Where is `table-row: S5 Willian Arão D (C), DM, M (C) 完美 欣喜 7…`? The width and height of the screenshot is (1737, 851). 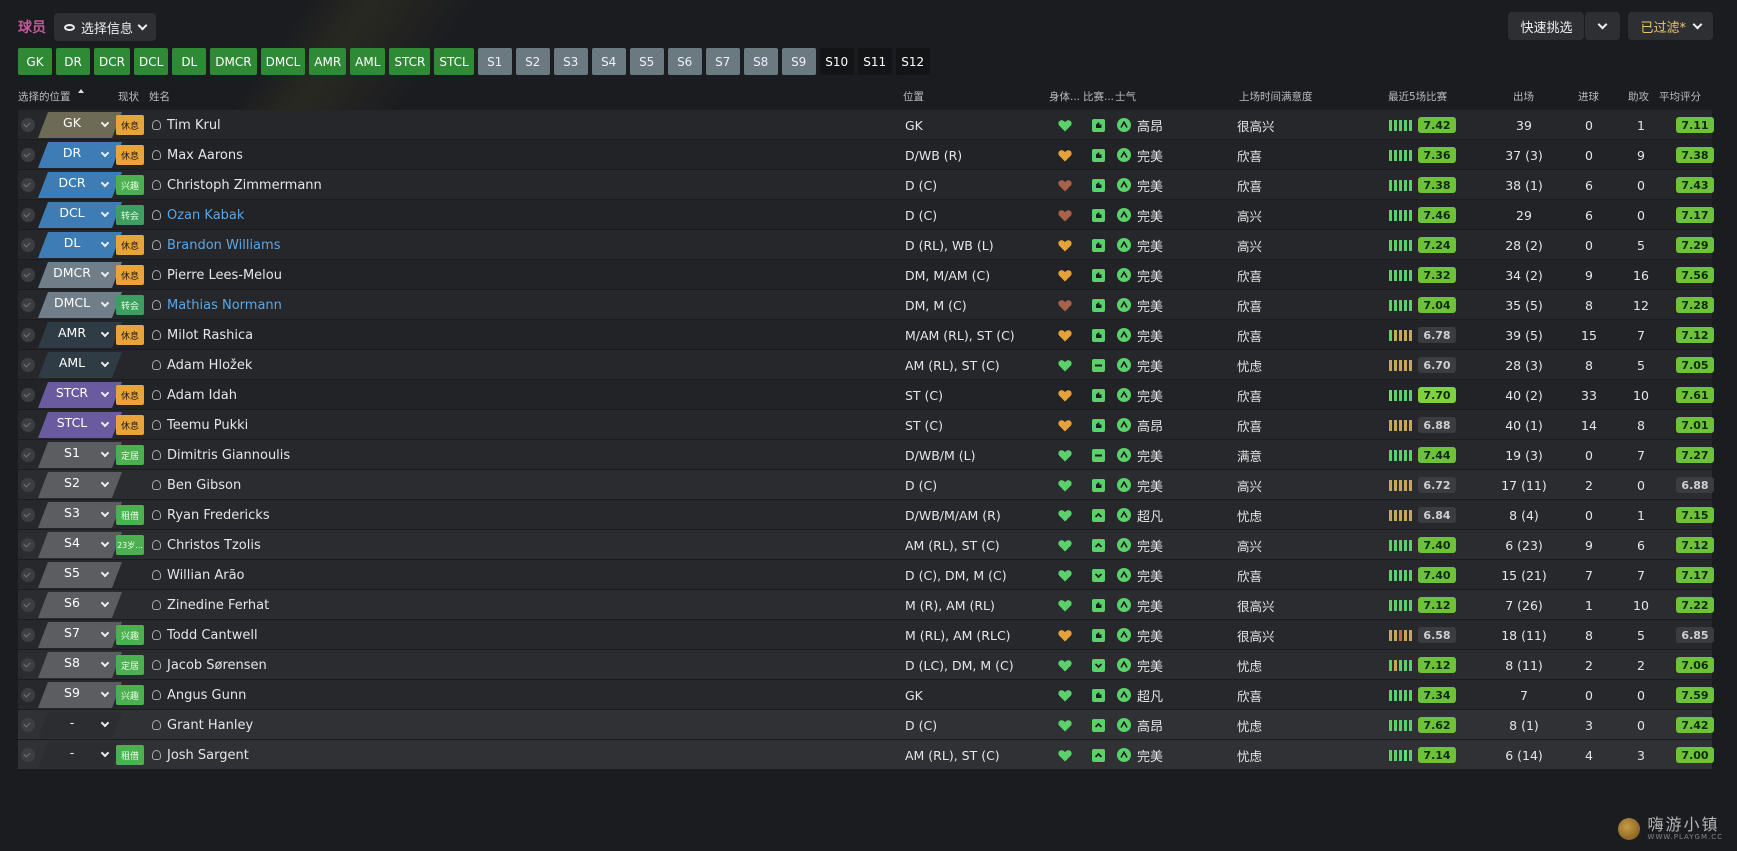
table-row: S5 Willian Arão D (C), DM, M (C) 完美 欣喜 7… is located at coordinates (866, 575).